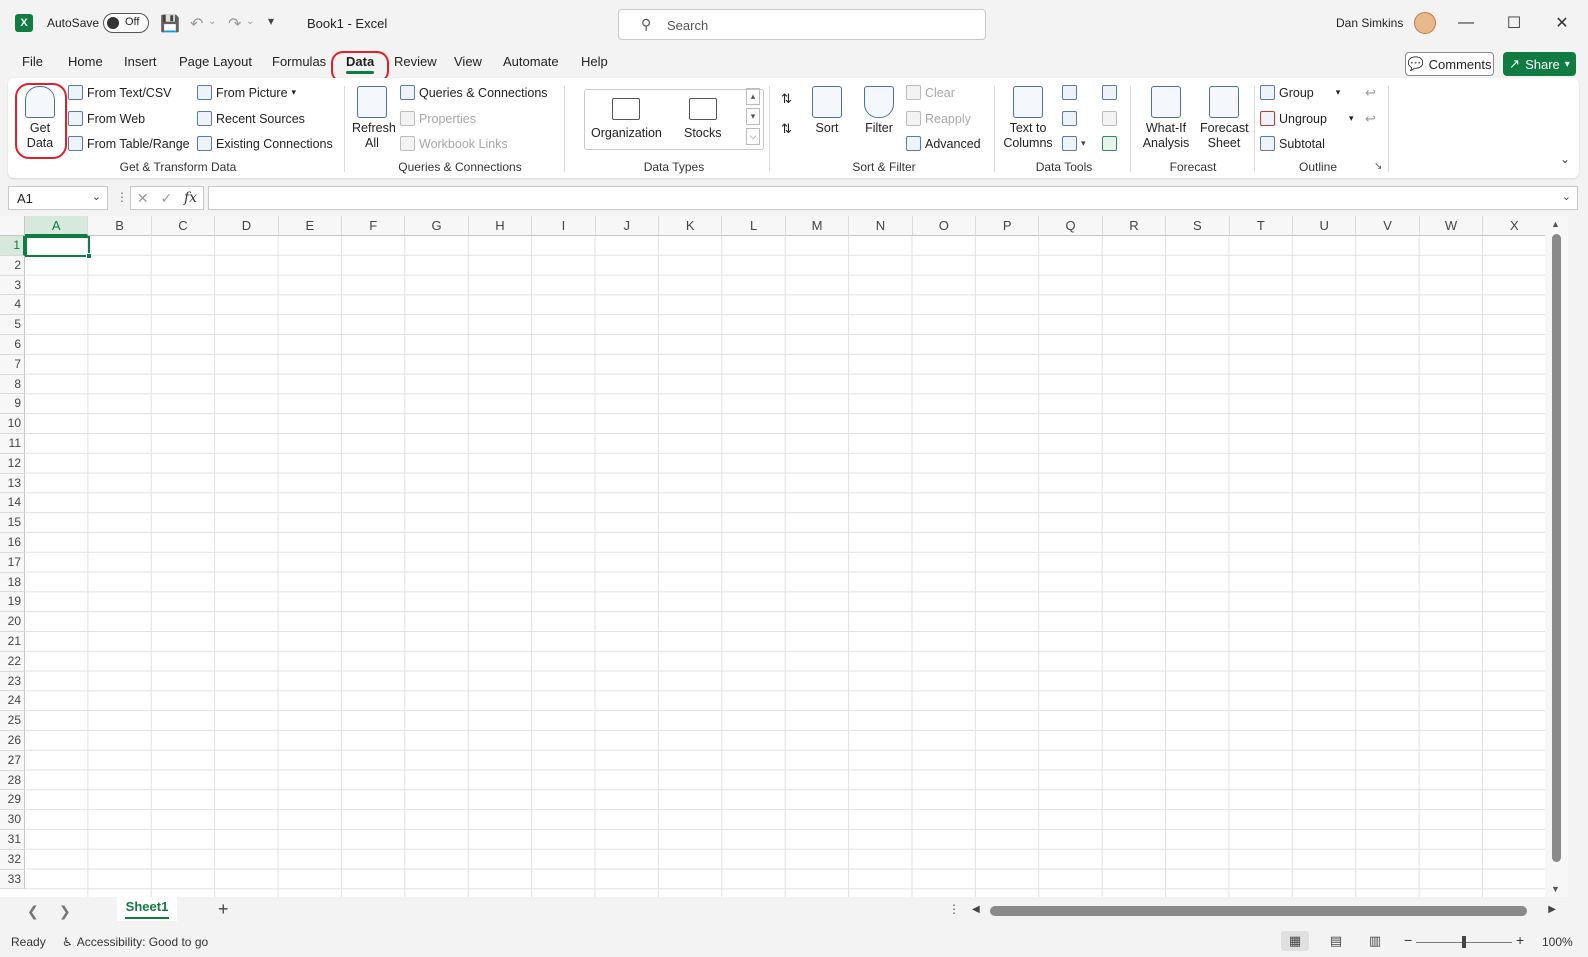 Image resolution: width=1588 pixels, height=957 pixels. What do you see at coordinates (12, 523) in the screenshot?
I see `row-header-15: 15` at bounding box center [12, 523].